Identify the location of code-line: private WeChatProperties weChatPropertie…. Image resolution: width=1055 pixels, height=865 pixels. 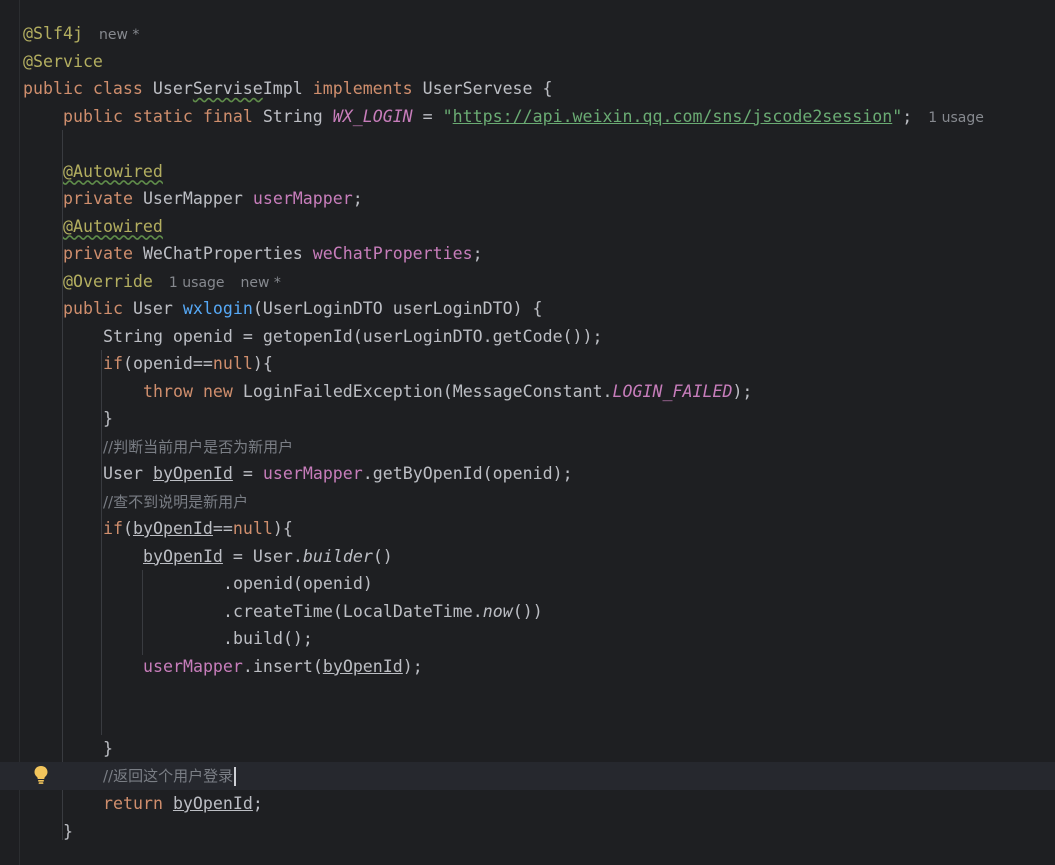
(527, 254).